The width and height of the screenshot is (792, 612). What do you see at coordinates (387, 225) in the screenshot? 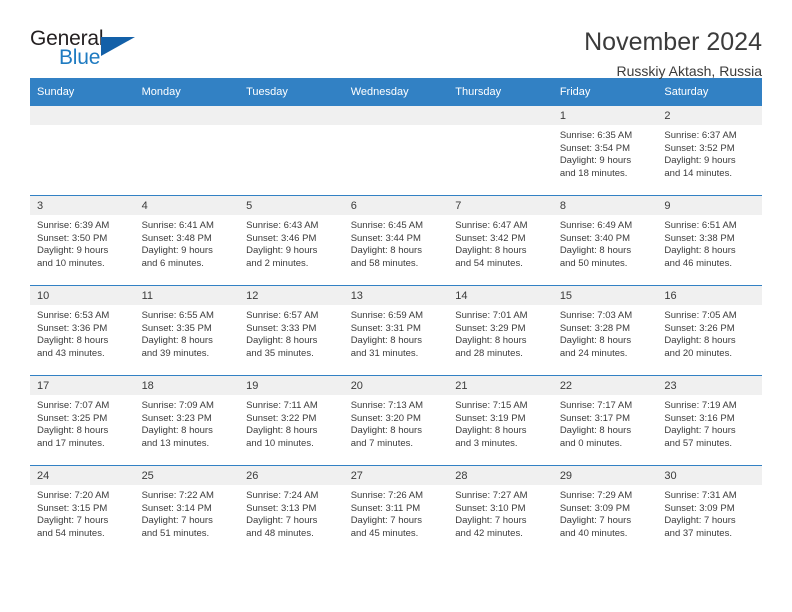
I see `sunrise-text: Sunrise: 6:45 AM` at bounding box center [387, 225].